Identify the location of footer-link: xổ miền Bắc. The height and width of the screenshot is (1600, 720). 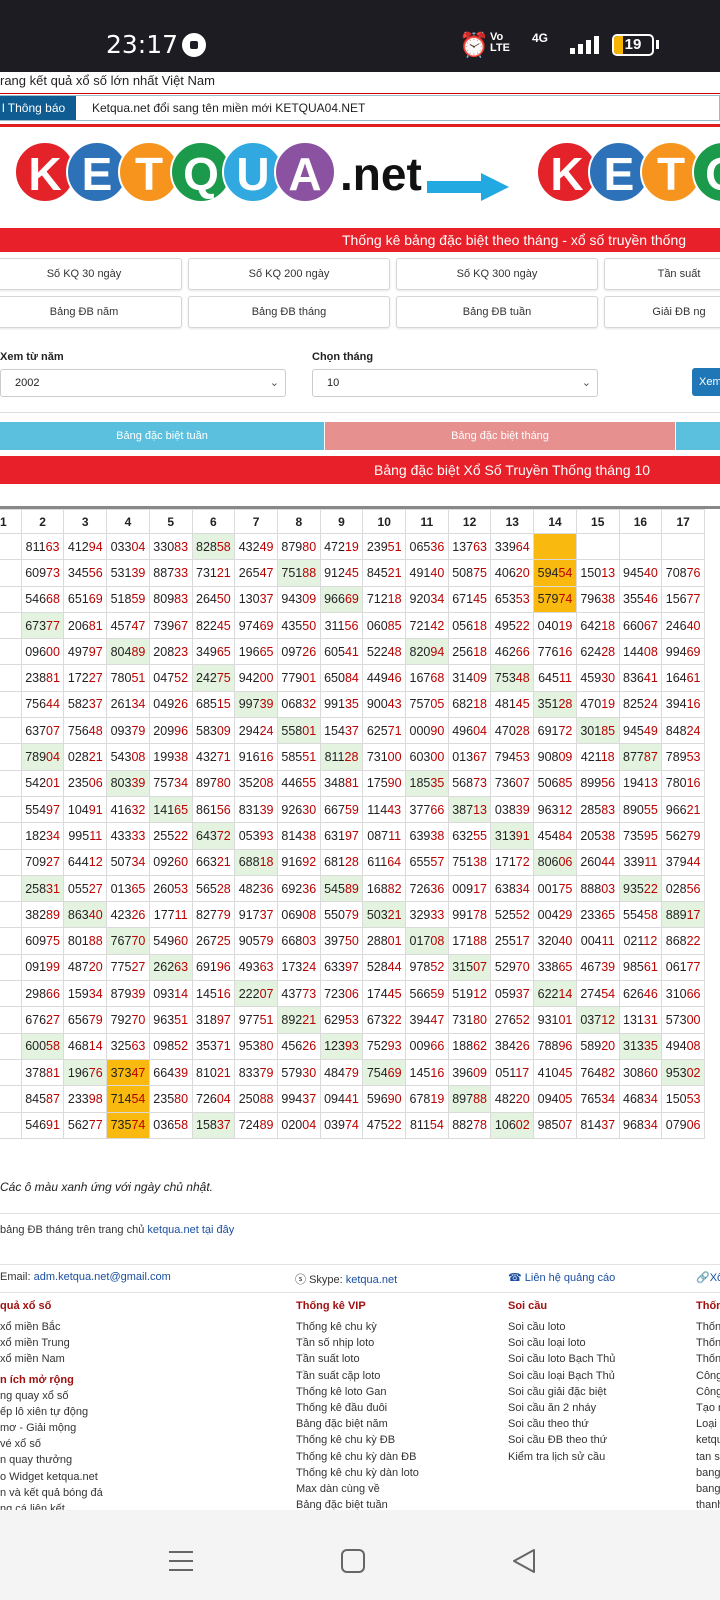
(51, 1327).